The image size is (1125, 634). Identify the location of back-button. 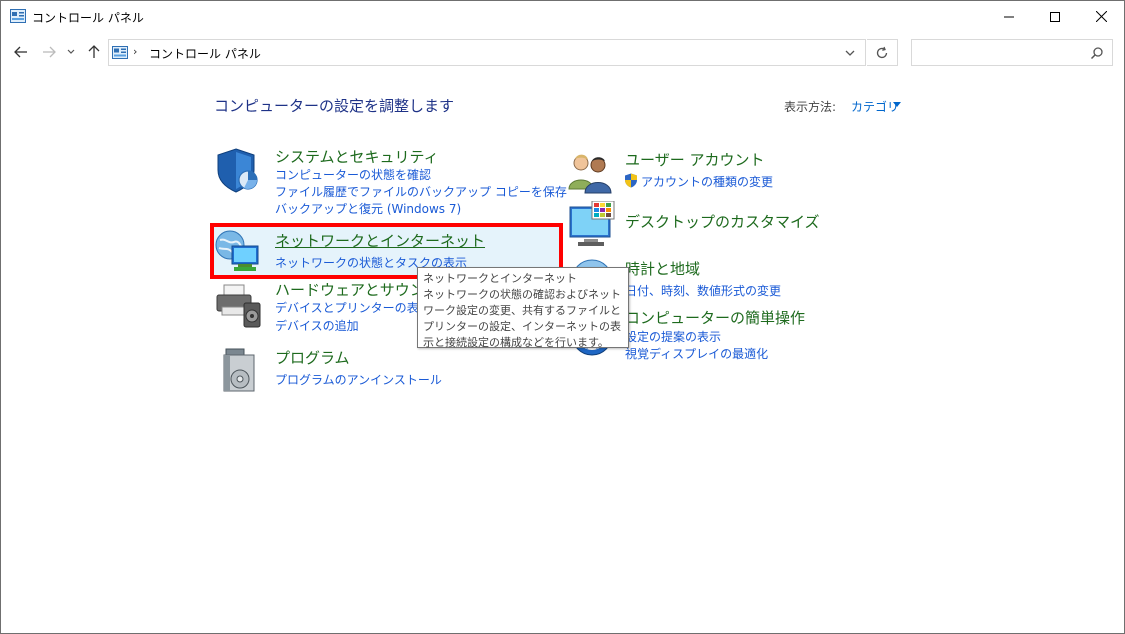
(21, 52).